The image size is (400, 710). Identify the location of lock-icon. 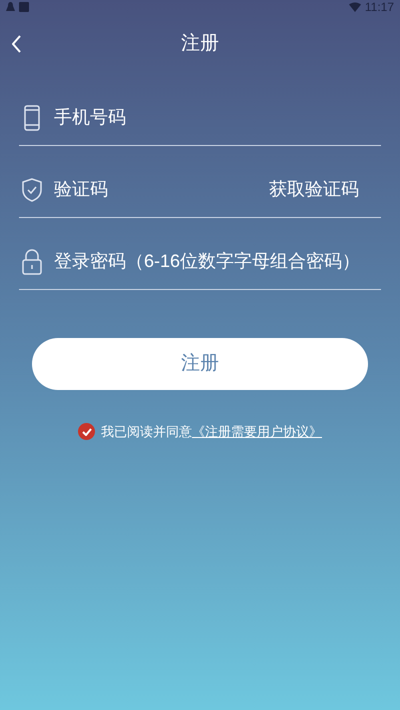
(32, 261).